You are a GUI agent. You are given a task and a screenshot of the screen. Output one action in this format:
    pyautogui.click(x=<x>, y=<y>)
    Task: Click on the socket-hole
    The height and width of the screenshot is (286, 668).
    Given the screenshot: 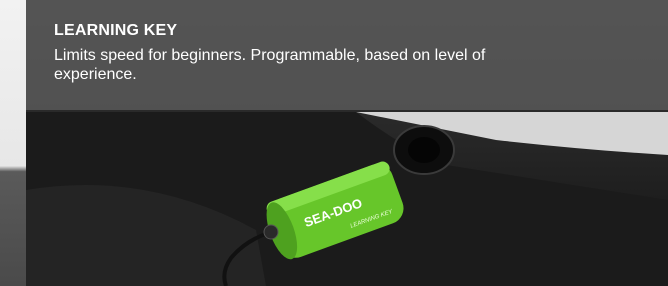 What is the action you would take?
    pyautogui.click(x=424, y=150)
    